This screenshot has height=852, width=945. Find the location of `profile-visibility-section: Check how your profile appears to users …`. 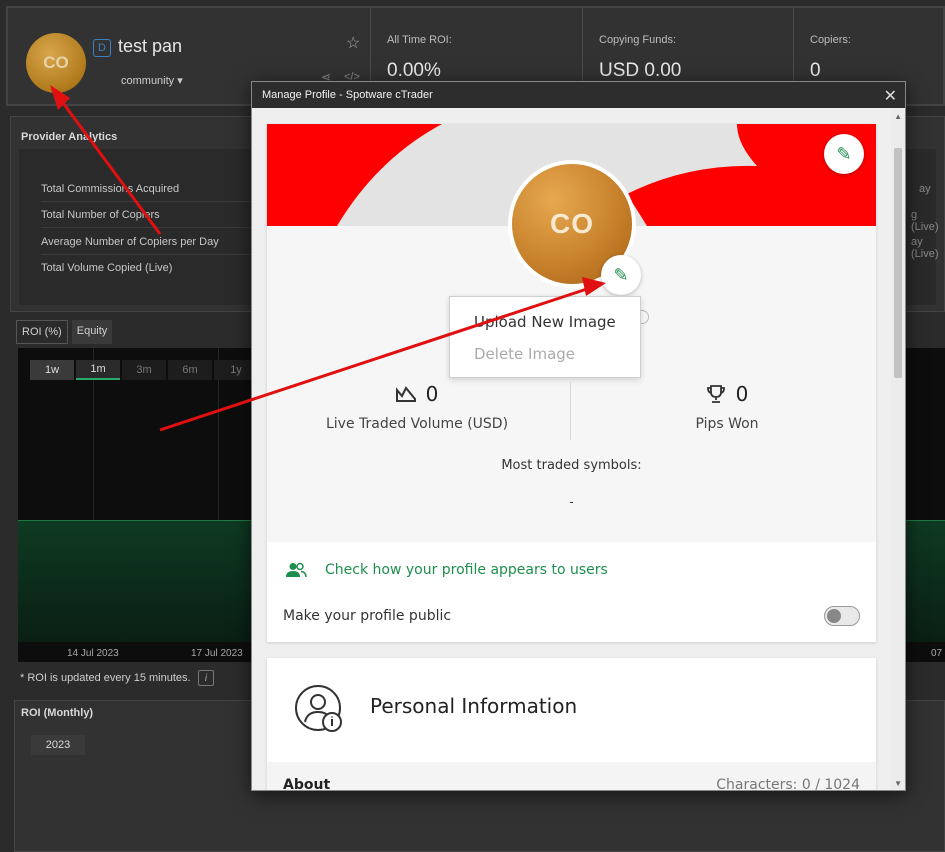

profile-visibility-section: Check how your profile appears to users … is located at coordinates (571, 592).